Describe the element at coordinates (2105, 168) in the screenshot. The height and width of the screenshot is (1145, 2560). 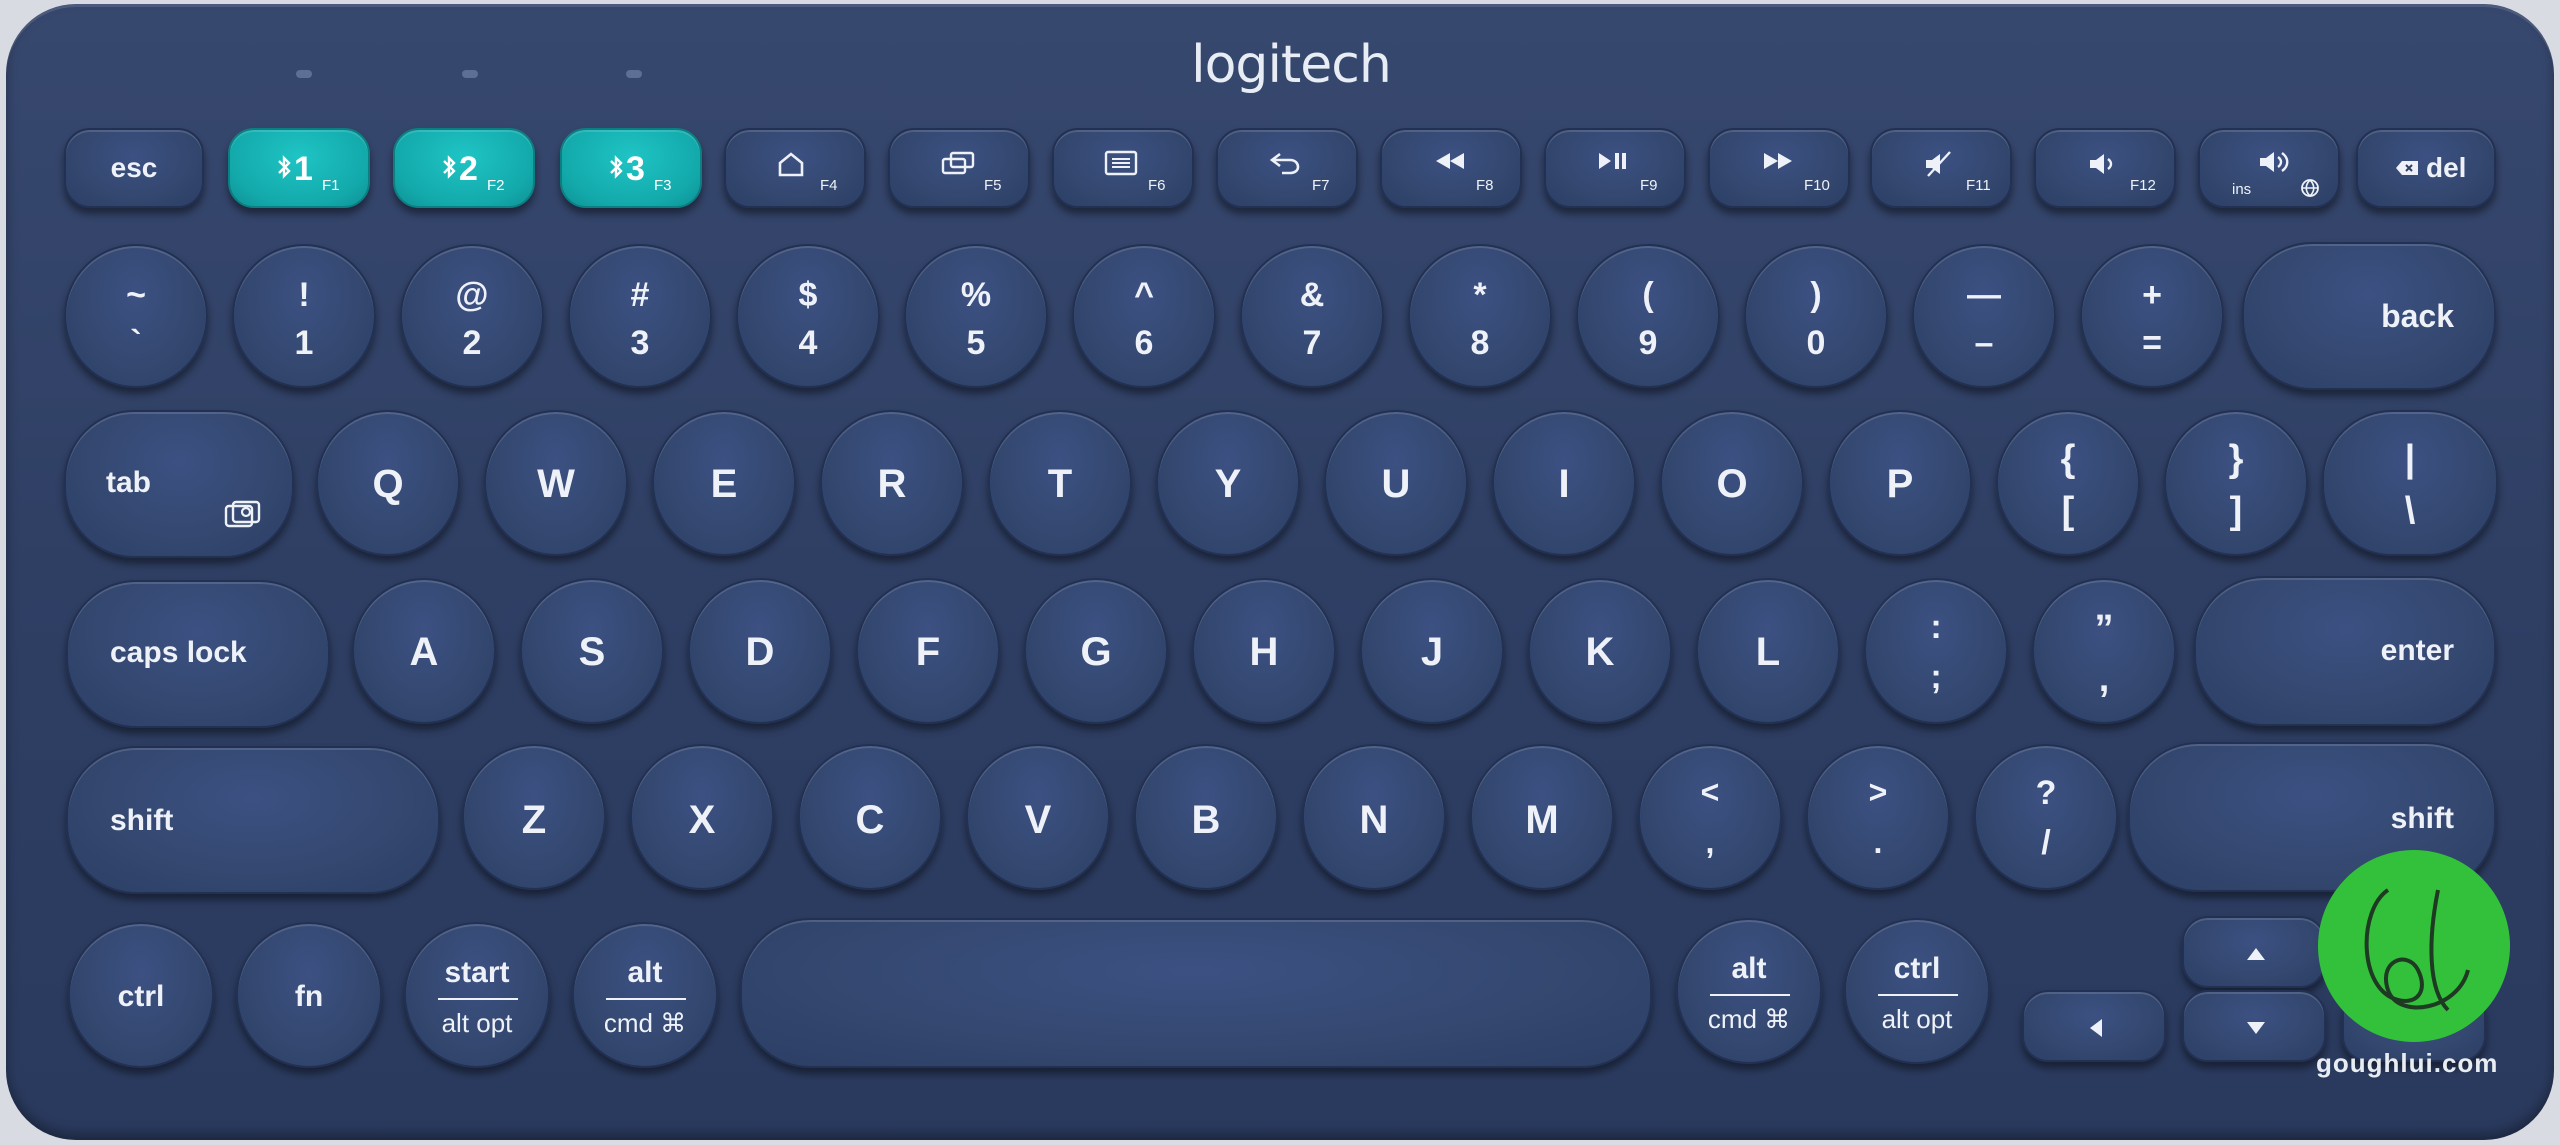
I see `fn-key-f12: F12` at that location.